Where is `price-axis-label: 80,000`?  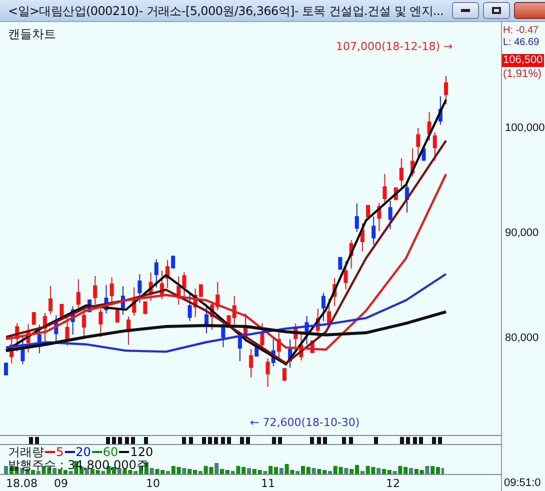 price-axis-label: 80,000 is located at coordinates (522, 338).